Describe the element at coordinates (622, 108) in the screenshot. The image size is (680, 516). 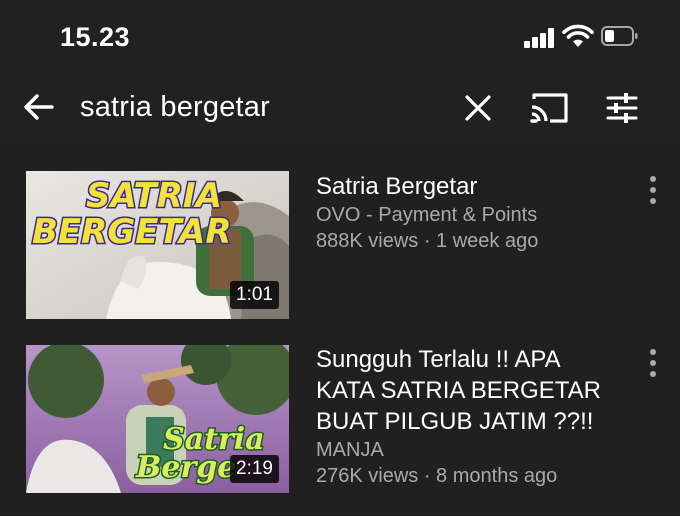
I see `filter-icon` at that location.